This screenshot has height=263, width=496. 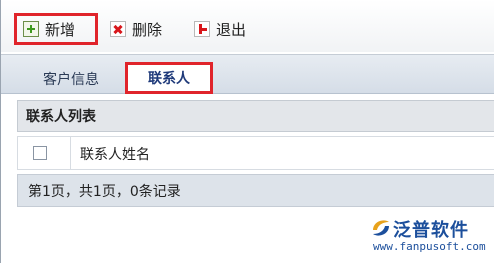 I want to click on exit-icon, so click(x=202, y=29).